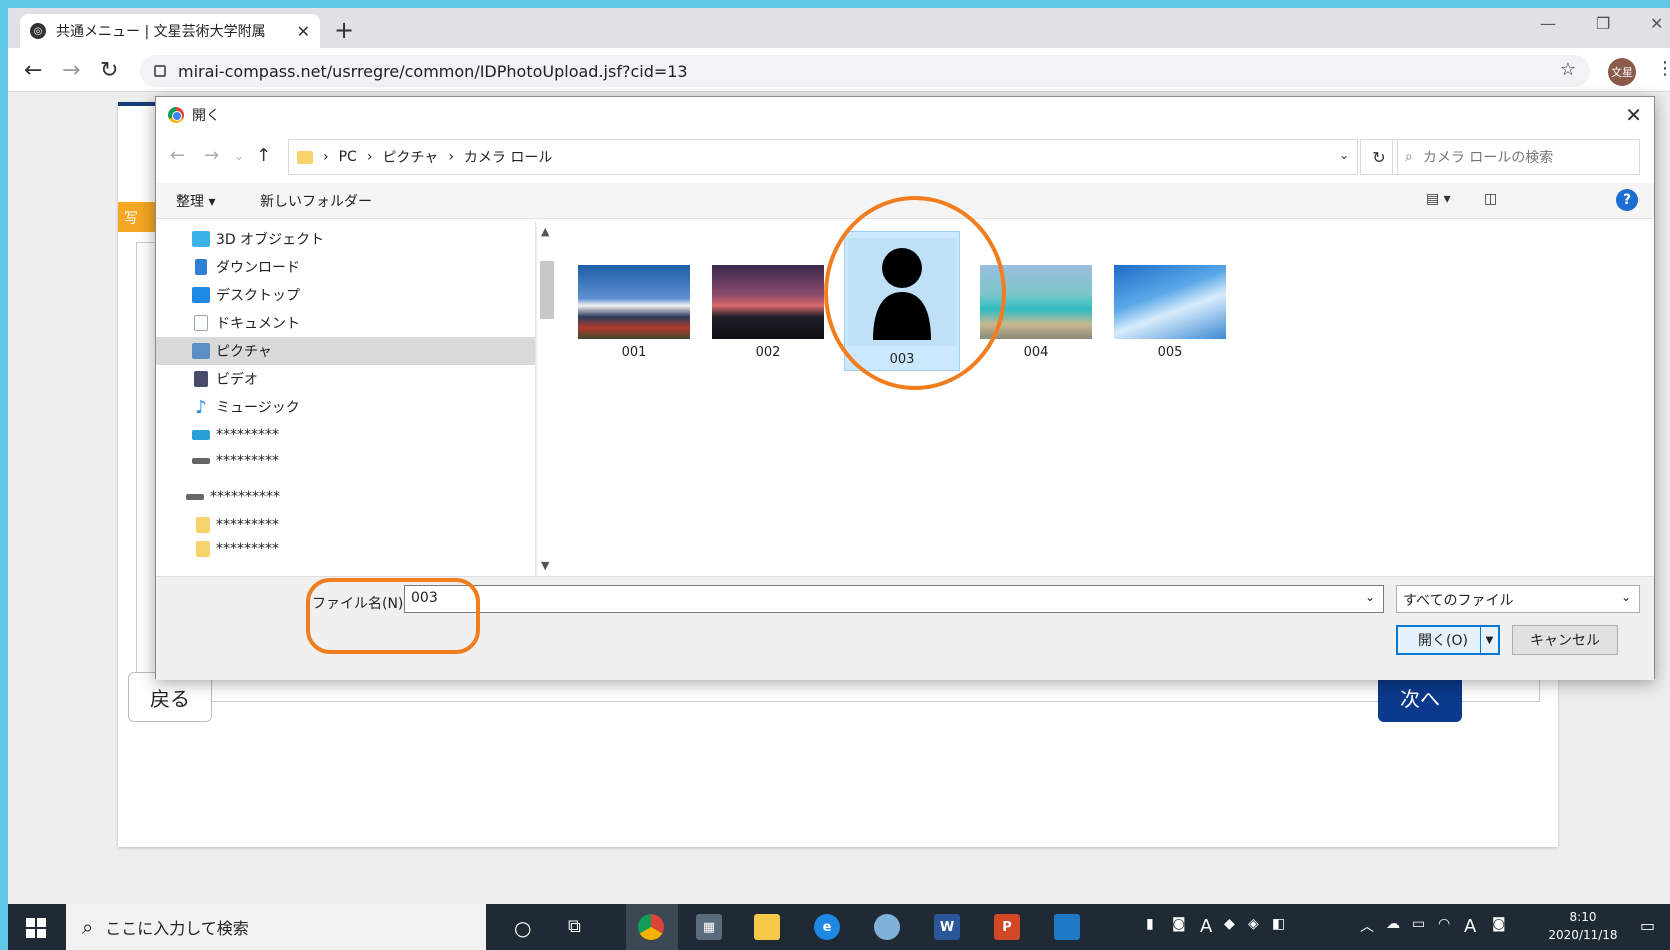 The image size is (1670, 950). I want to click on preview-pane-icon: ◫, so click(1490, 199).